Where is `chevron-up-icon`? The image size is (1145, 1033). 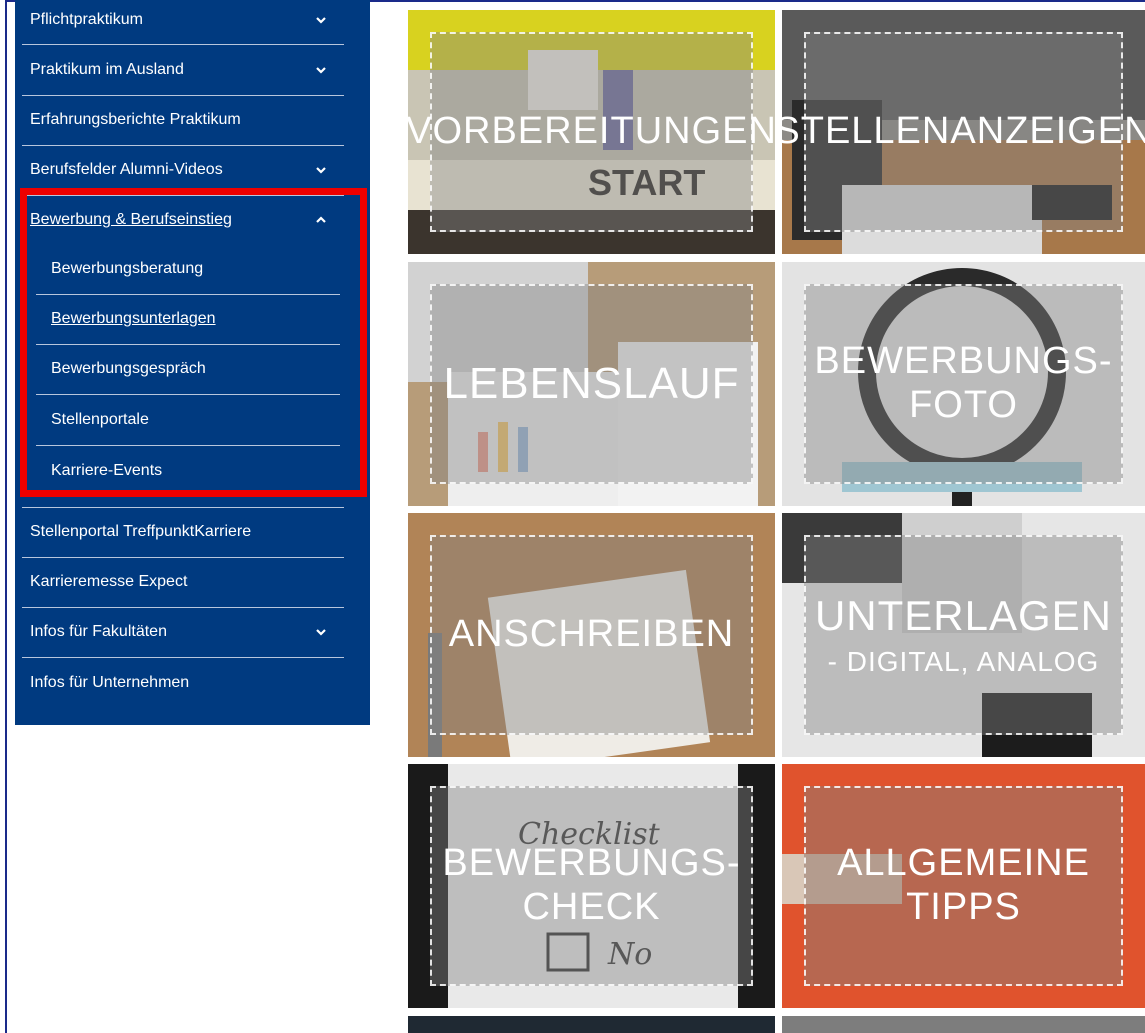
chevron-up-icon is located at coordinates (321, 220).